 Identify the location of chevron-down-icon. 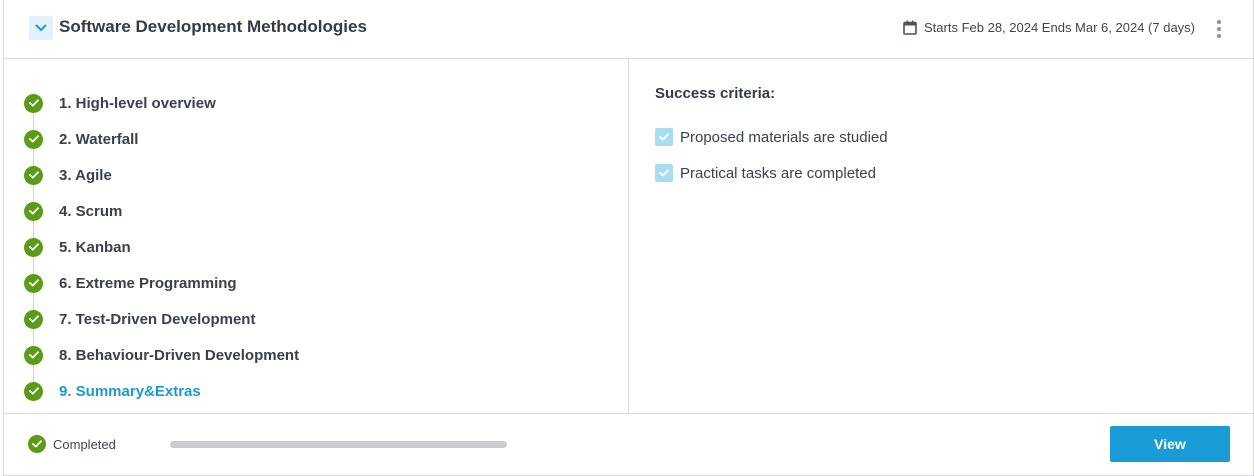
(41, 27).